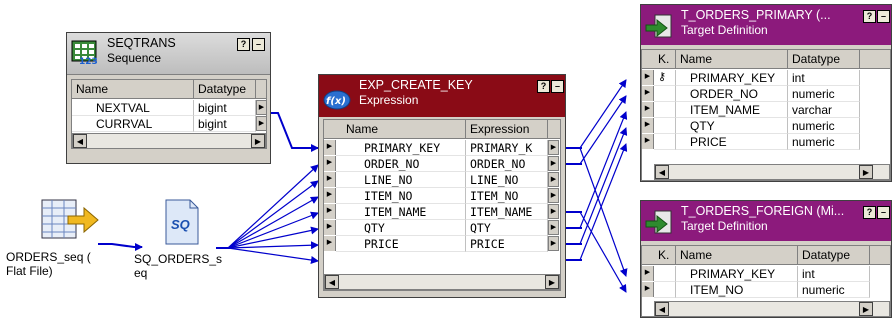  I want to click on port-row: ▶ ITEM_NO ITEM_NO ▶, so click(442, 196).